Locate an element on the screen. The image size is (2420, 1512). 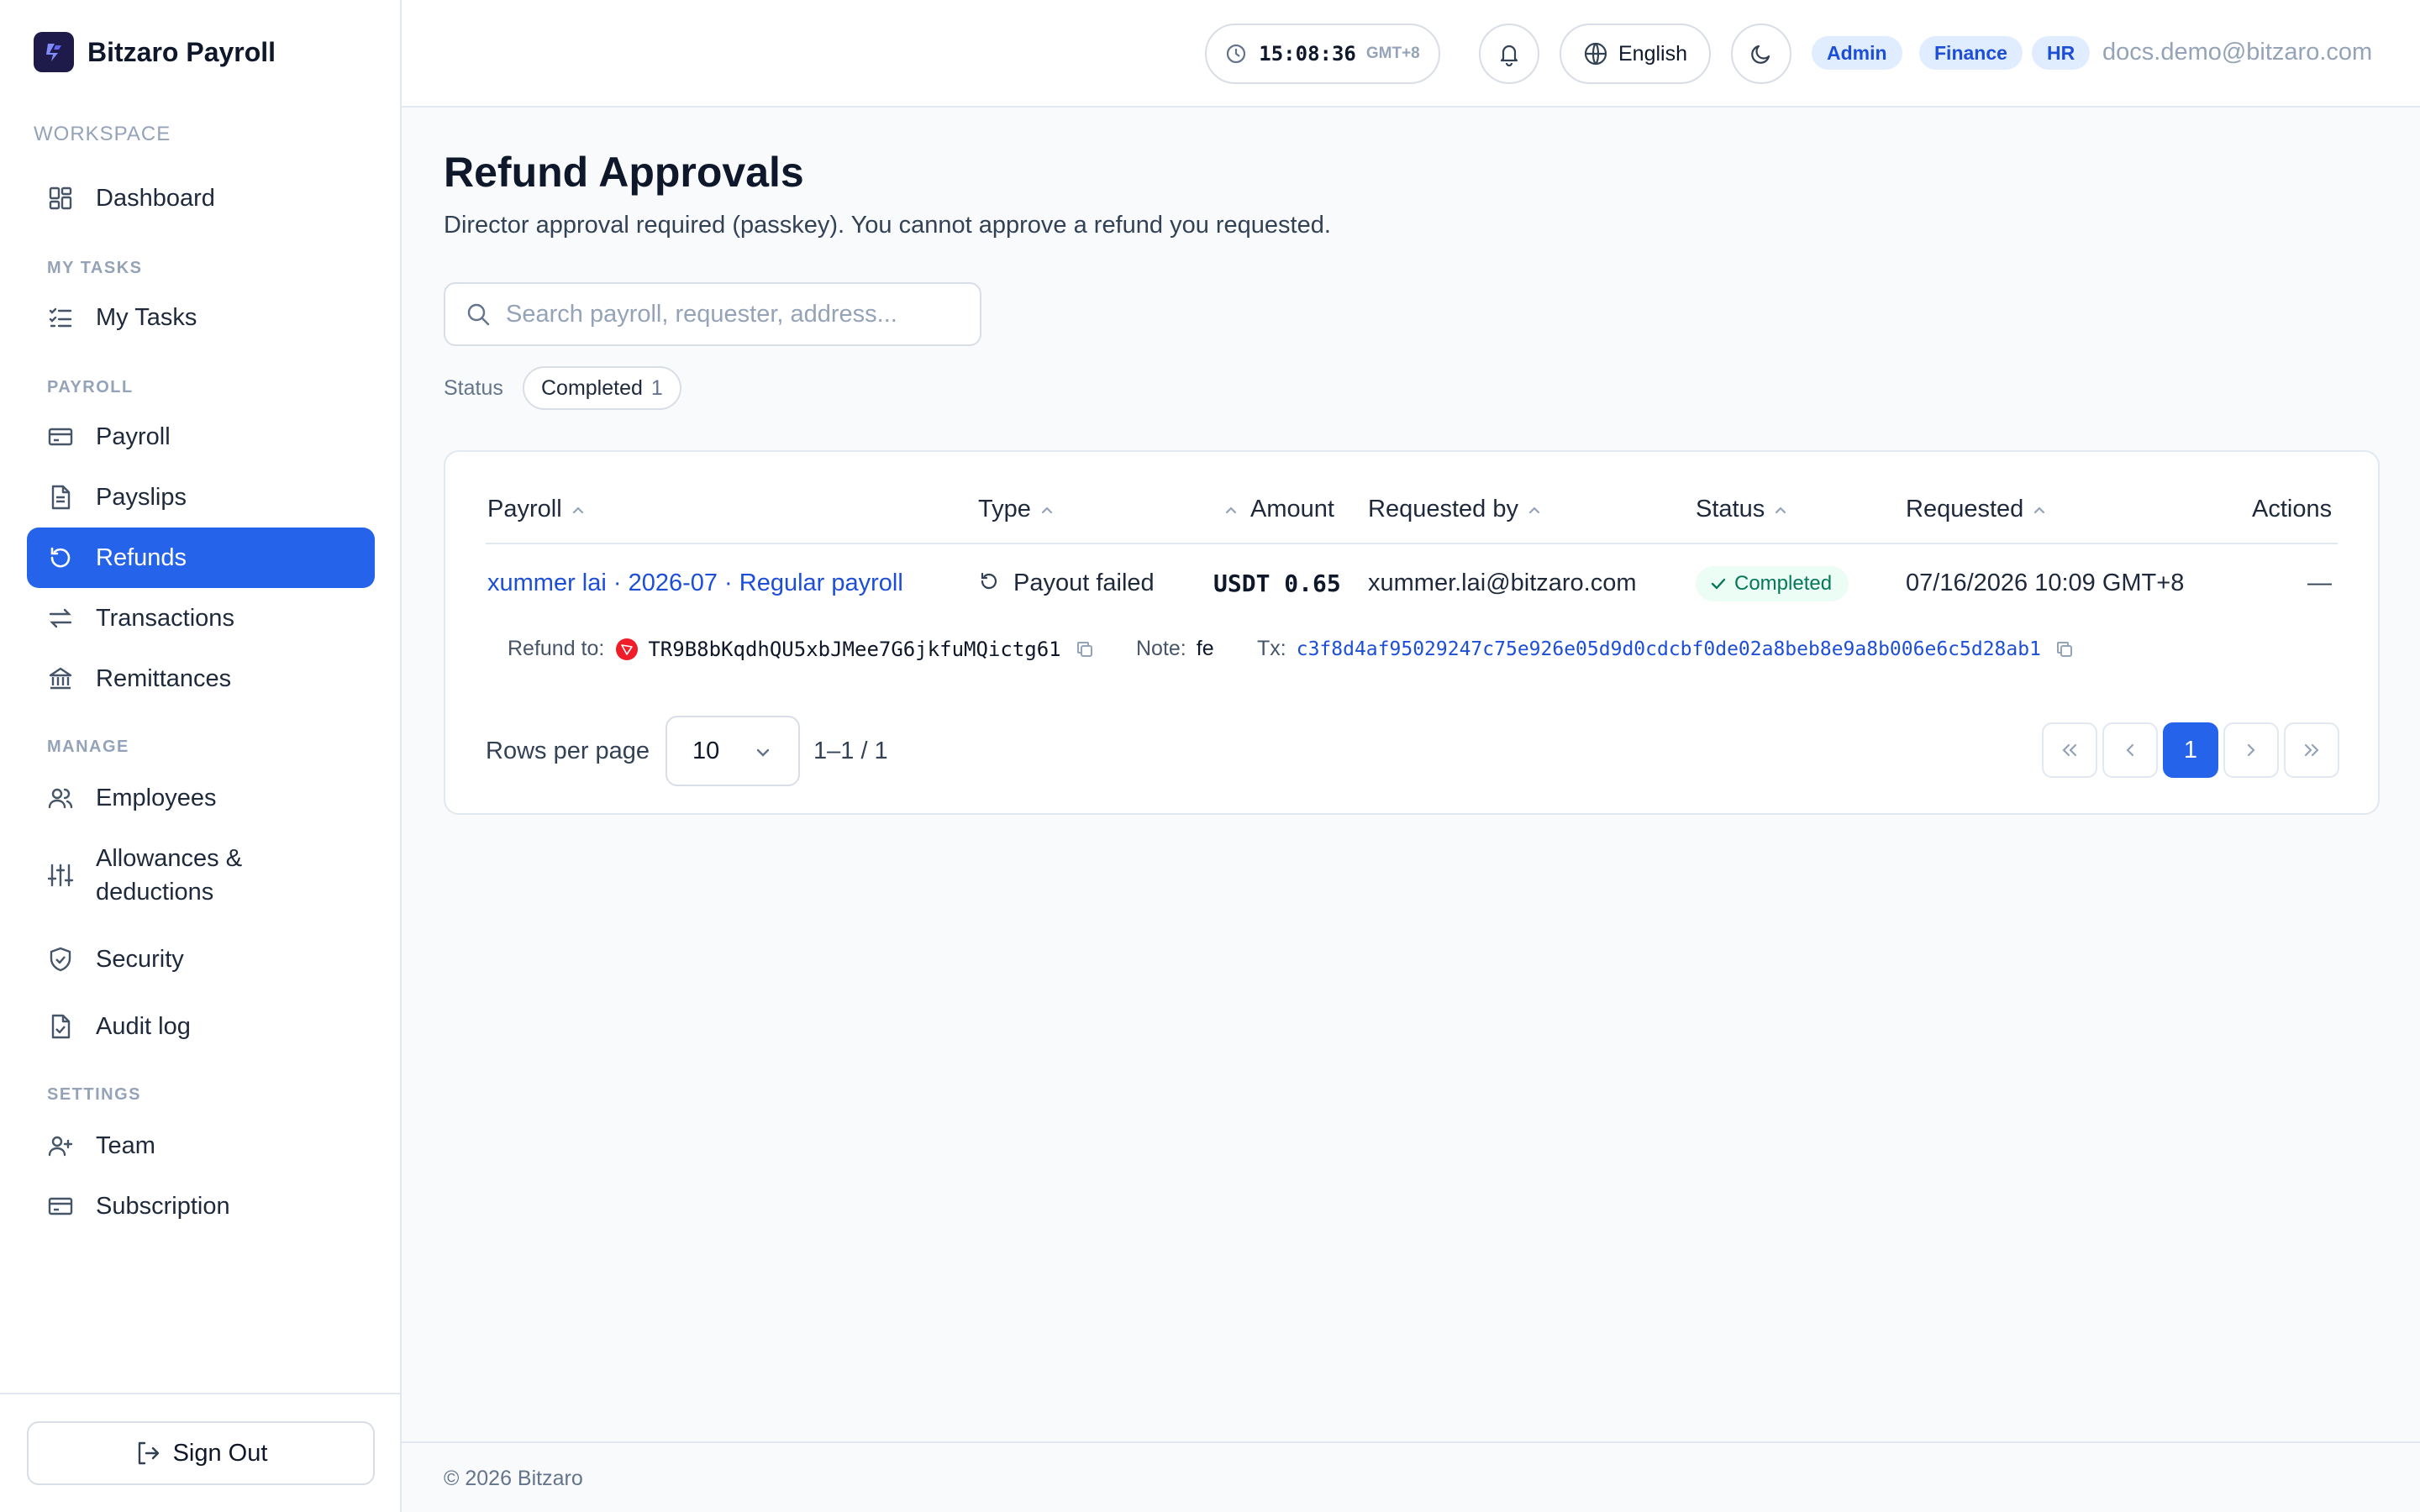
clock-timezone: GMT+8 is located at coordinates (1392, 53).